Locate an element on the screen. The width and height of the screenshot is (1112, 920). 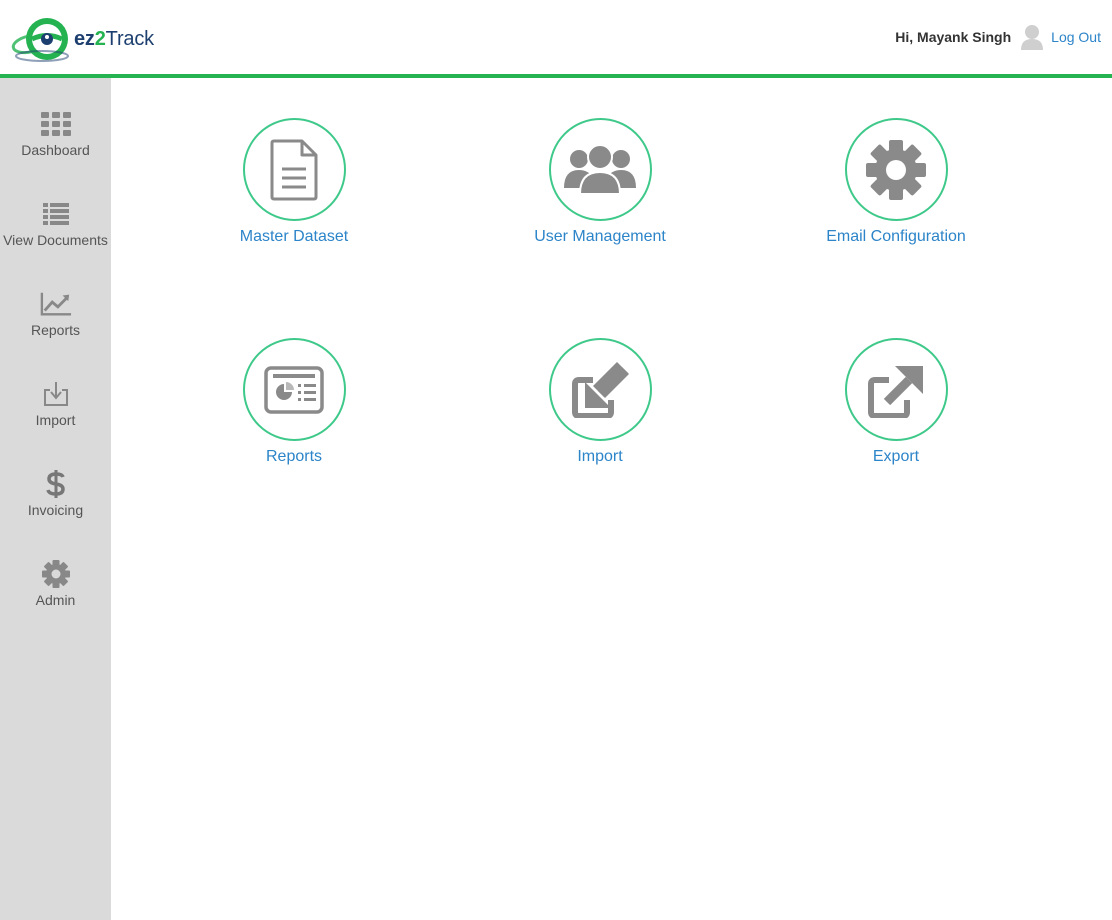
document-icon is located at coordinates (294, 169).